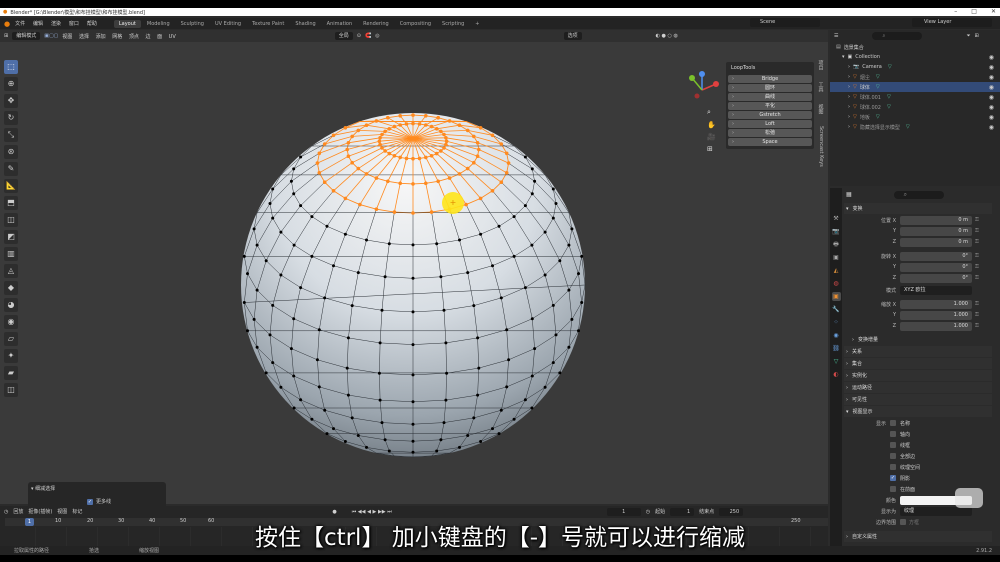  What do you see at coordinates (11, 169) in the screenshot?
I see `annotate-tool-icon: ✎` at bounding box center [11, 169].